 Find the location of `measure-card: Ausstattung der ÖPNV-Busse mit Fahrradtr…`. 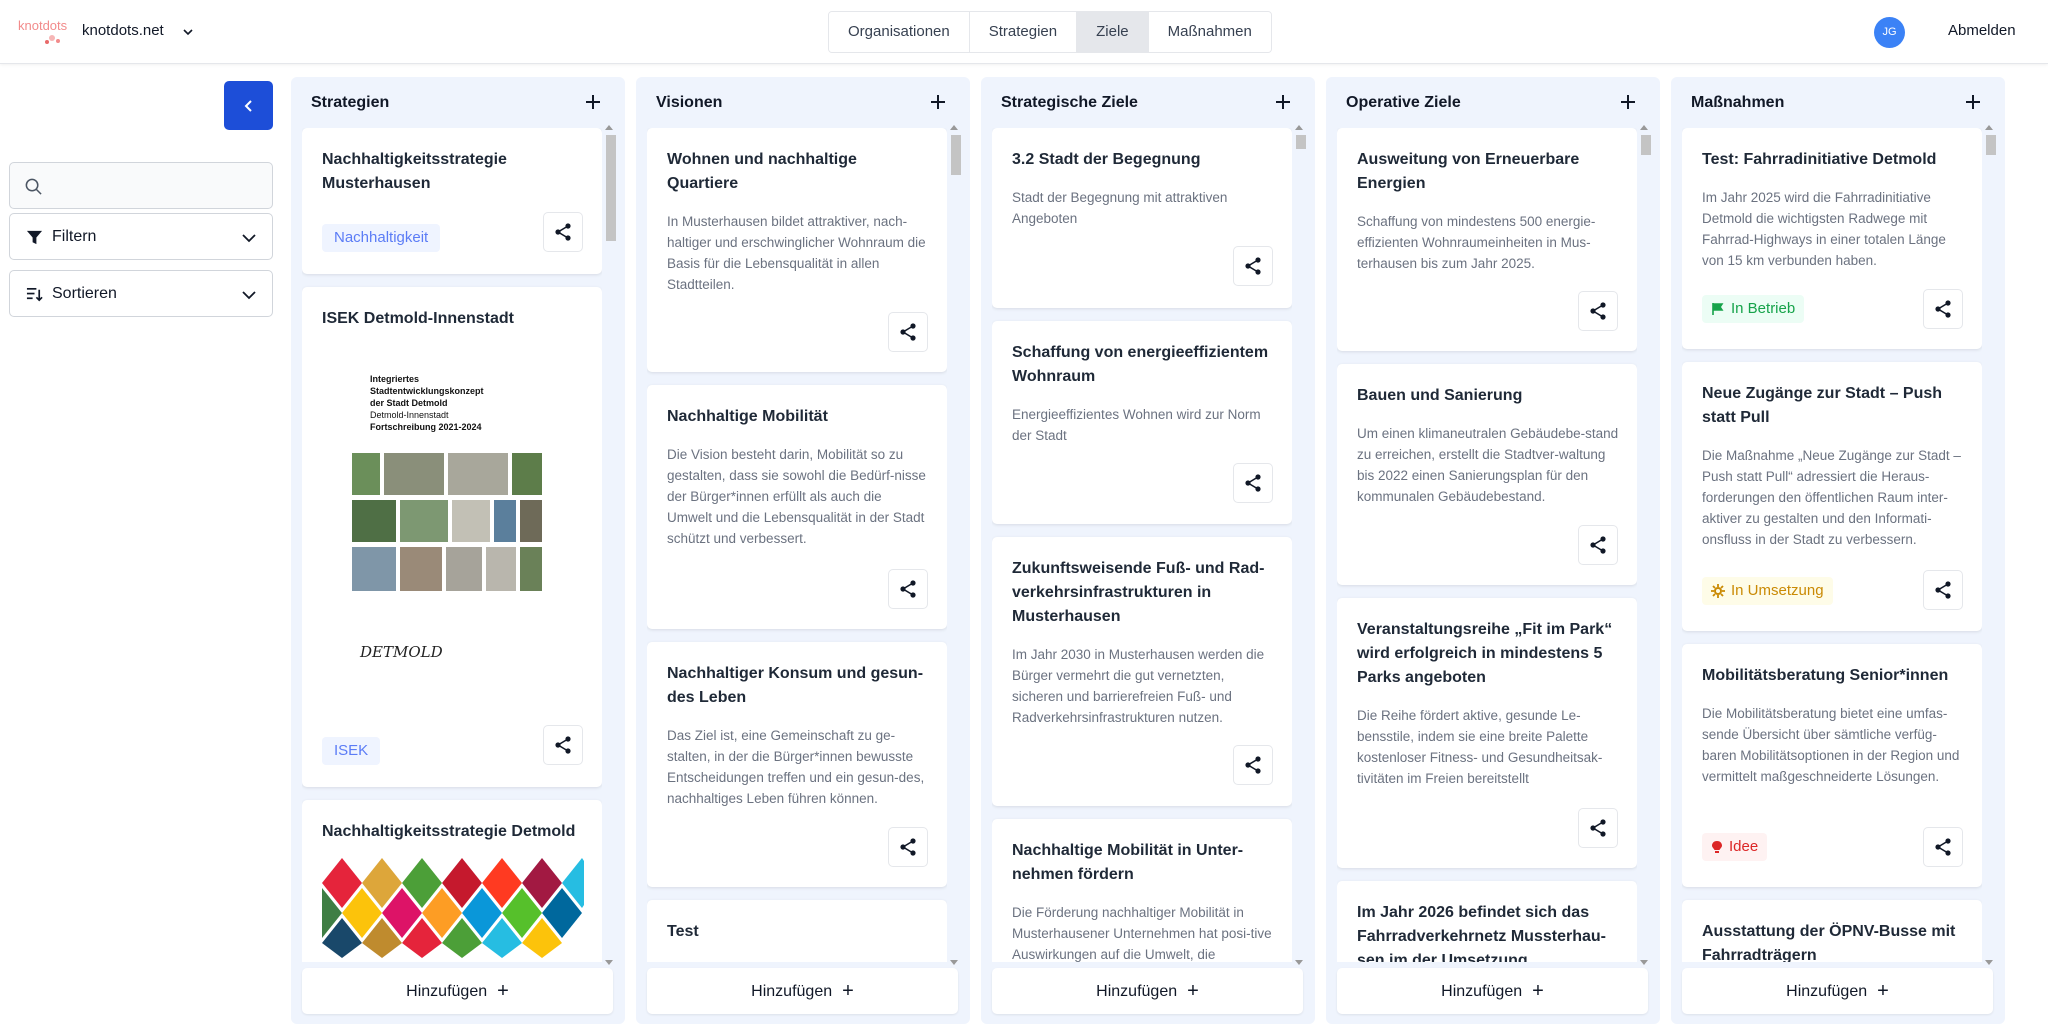

measure-card: Ausstattung der ÖPNV-Busse mit Fahrradtr… is located at coordinates (1832, 931).